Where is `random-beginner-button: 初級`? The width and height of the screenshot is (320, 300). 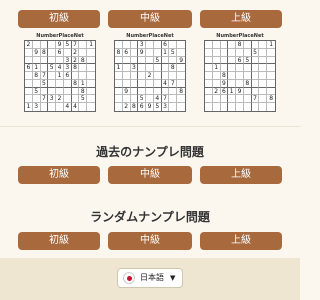
random-beginner-button: 初級 is located at coordinates (59, 241).